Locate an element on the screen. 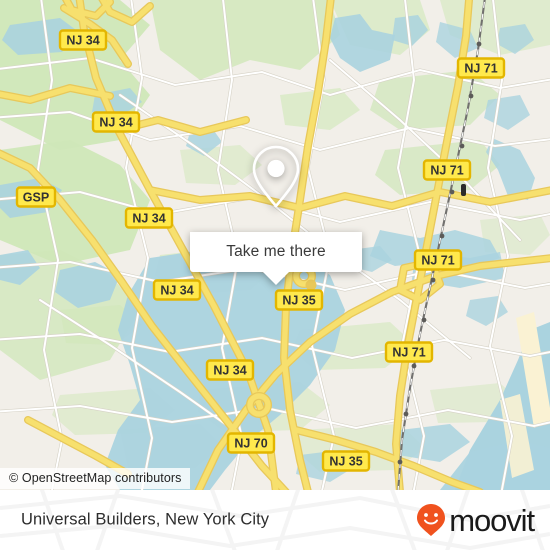 Image resolution: width=550 pixels, height=550 pixels. footer-bar: Universal Builders, New York City moovit is located at coordinates (275, 520).